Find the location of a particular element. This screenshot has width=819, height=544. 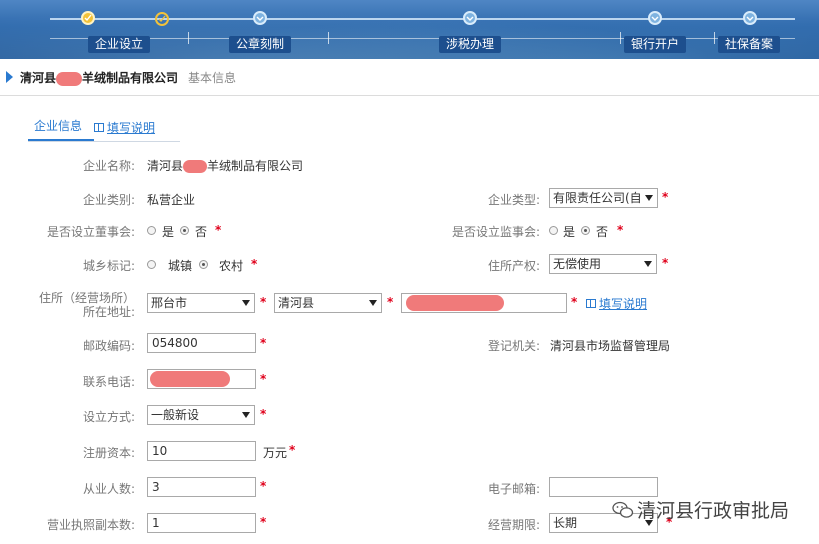

establish-mode-select: 一般新设 is located at coordinates (201, 415).